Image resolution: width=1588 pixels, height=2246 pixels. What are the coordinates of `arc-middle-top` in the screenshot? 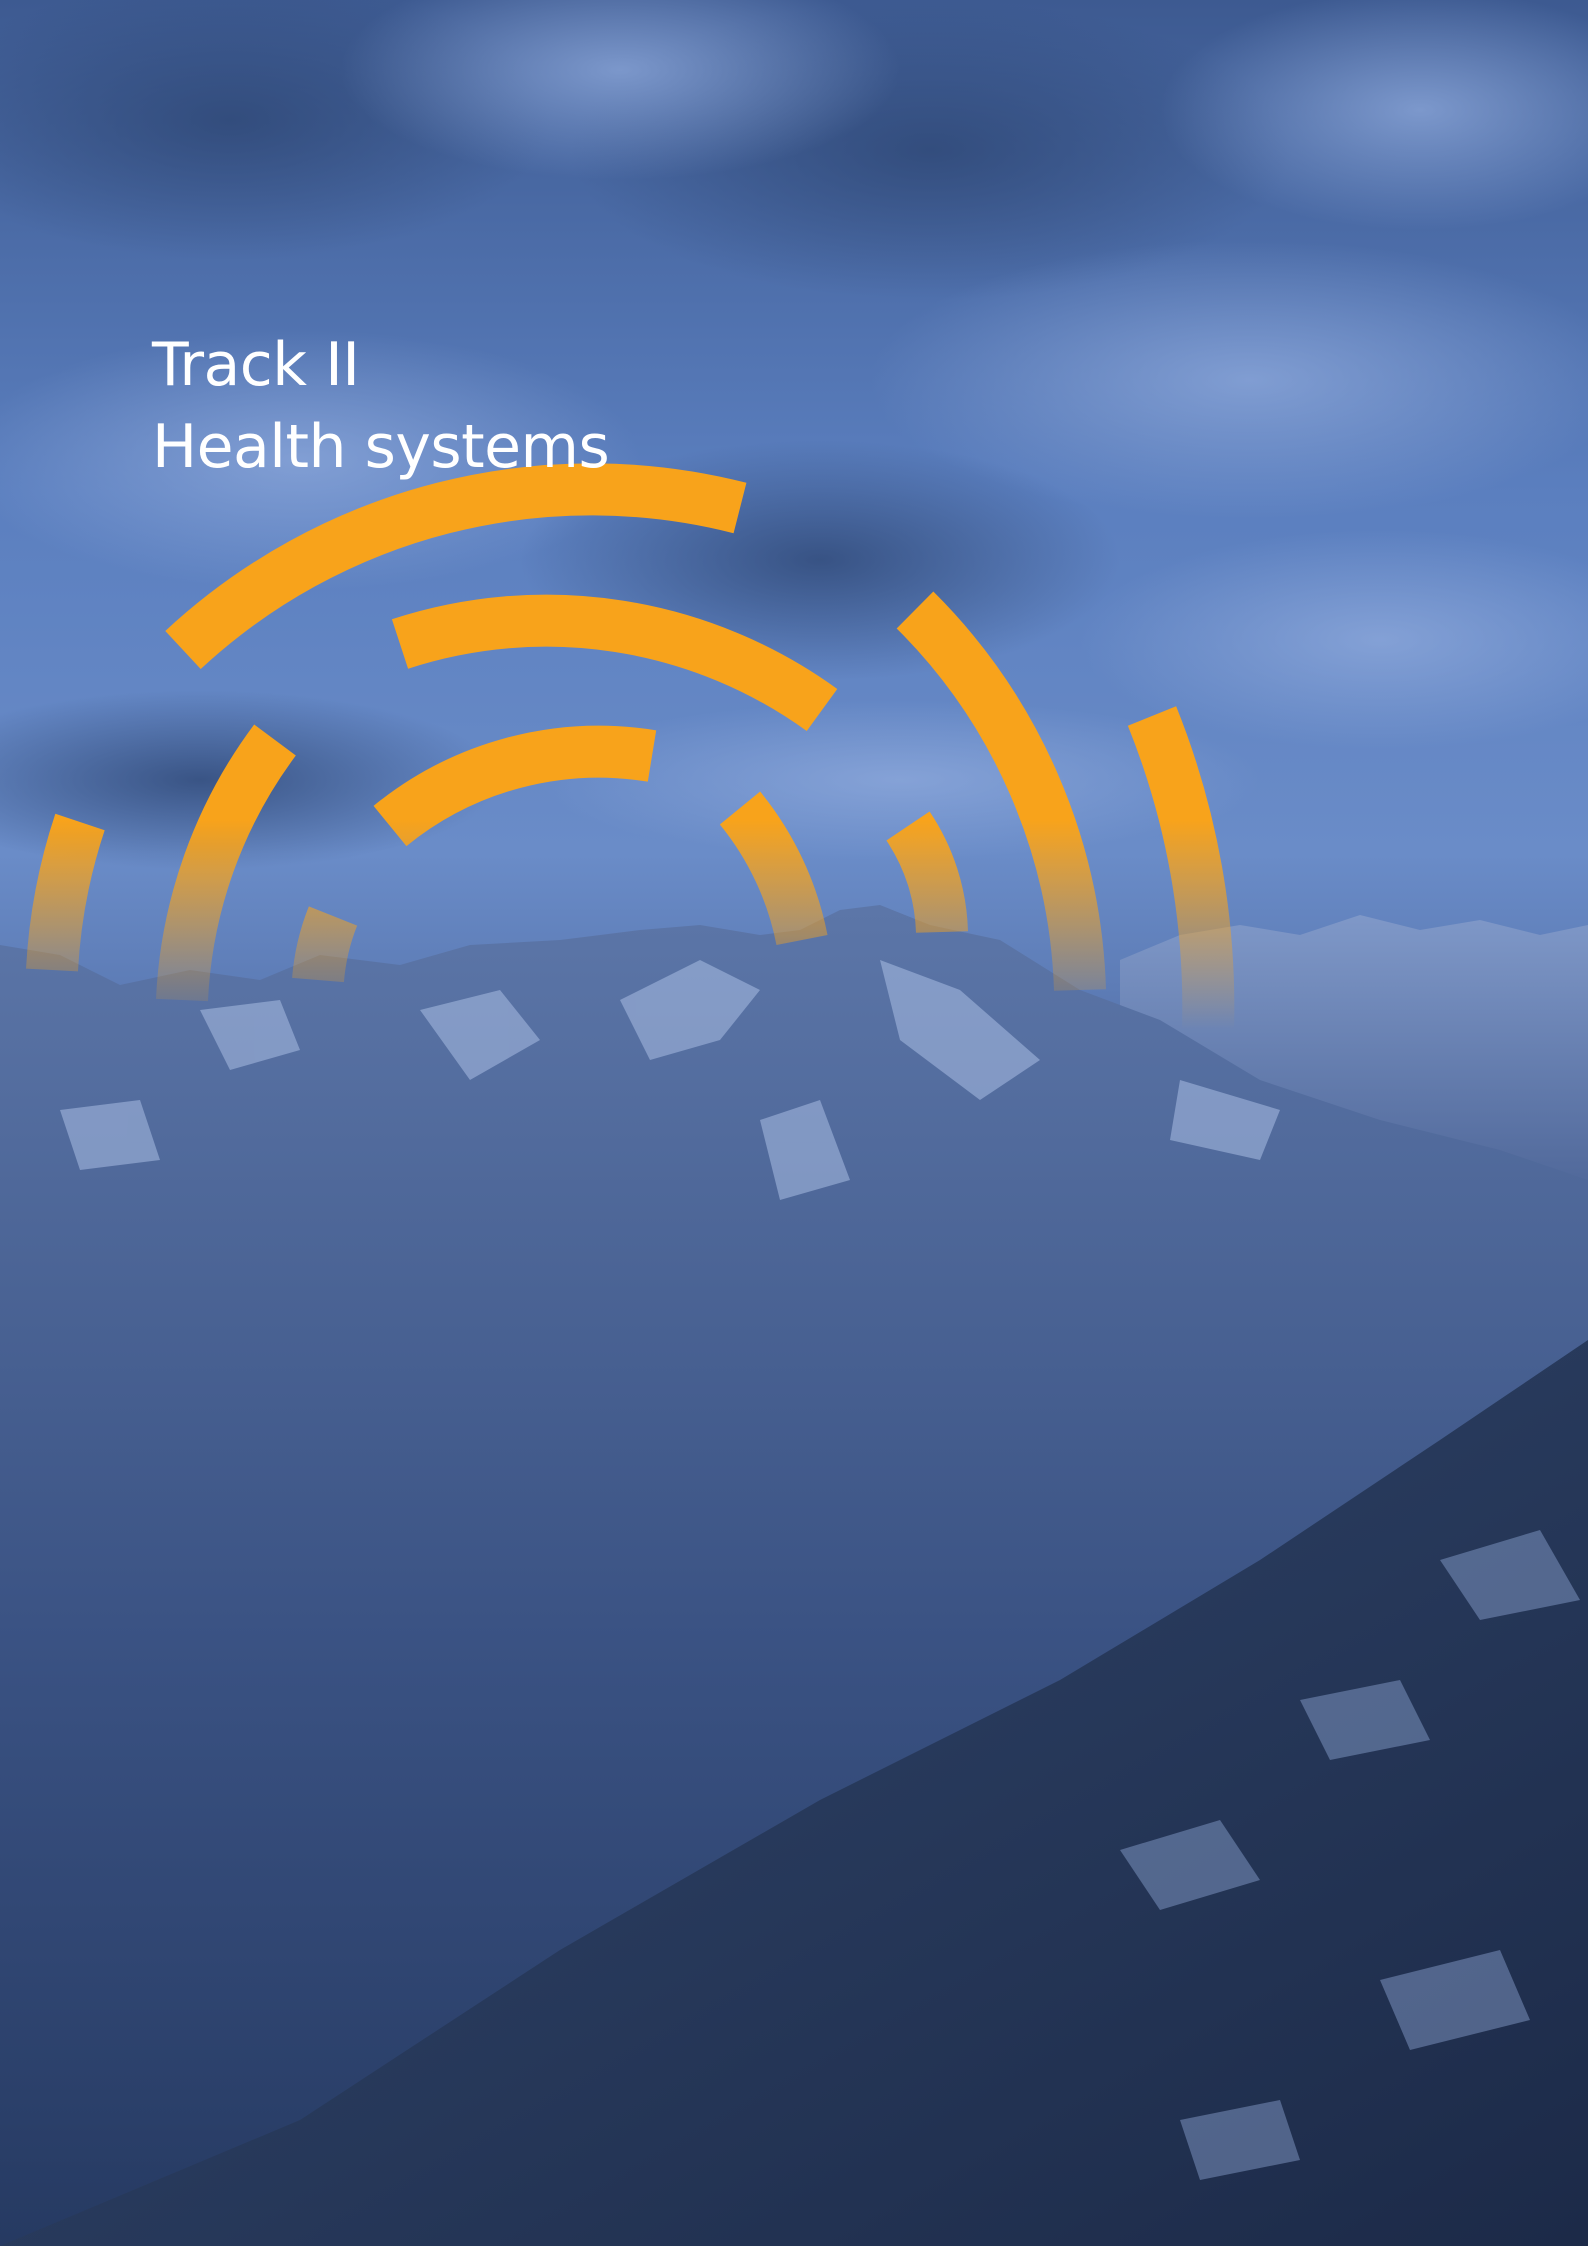 It's located at (614, 663).